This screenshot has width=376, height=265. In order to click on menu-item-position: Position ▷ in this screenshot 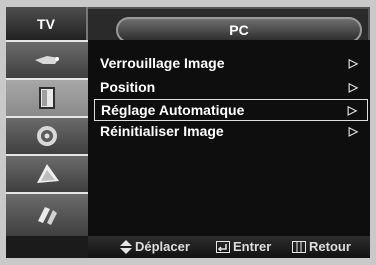, I will do `click(231, 87)`.